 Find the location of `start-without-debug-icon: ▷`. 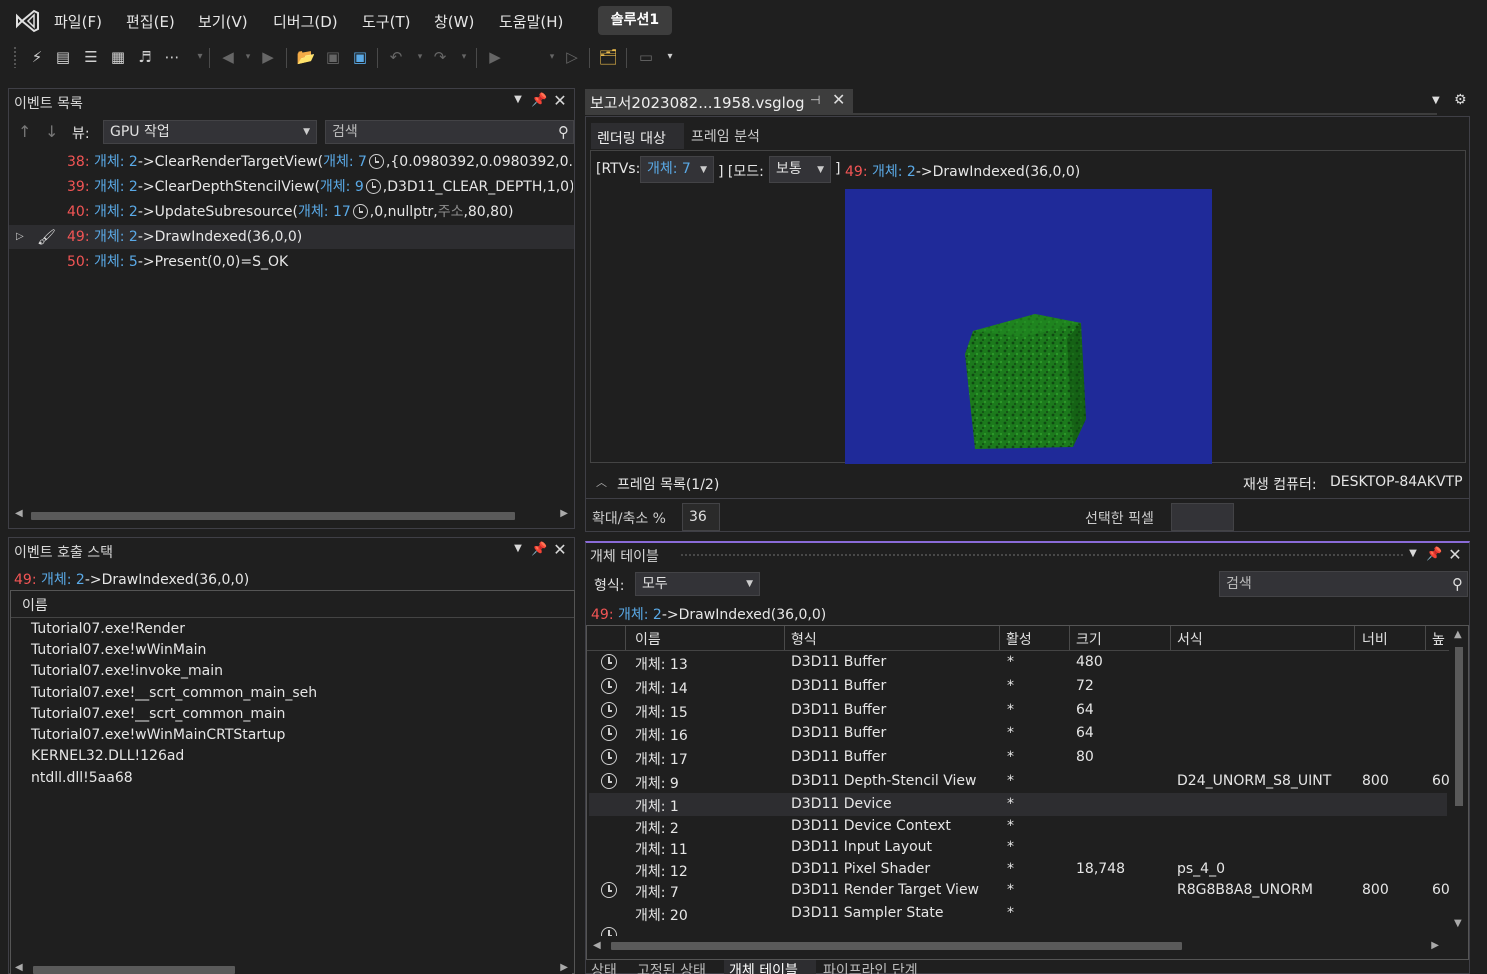

start-without-debug-icon: ▷ is located at coordinates (572, 57).